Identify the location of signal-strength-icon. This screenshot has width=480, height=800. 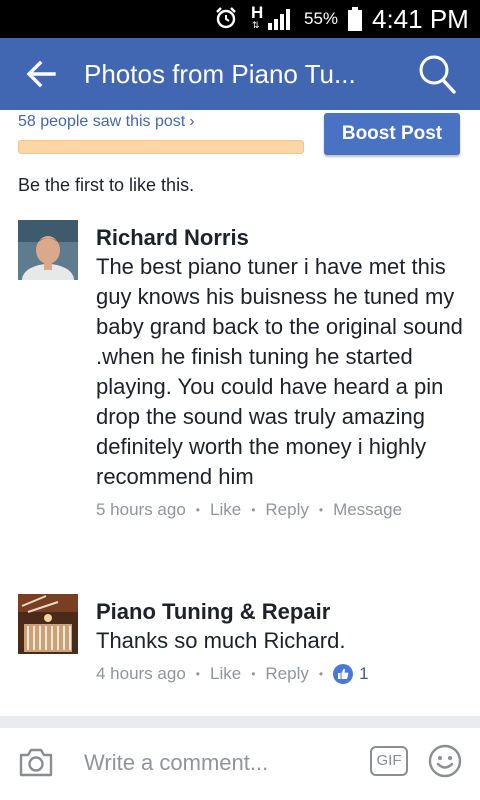
(279, 19).